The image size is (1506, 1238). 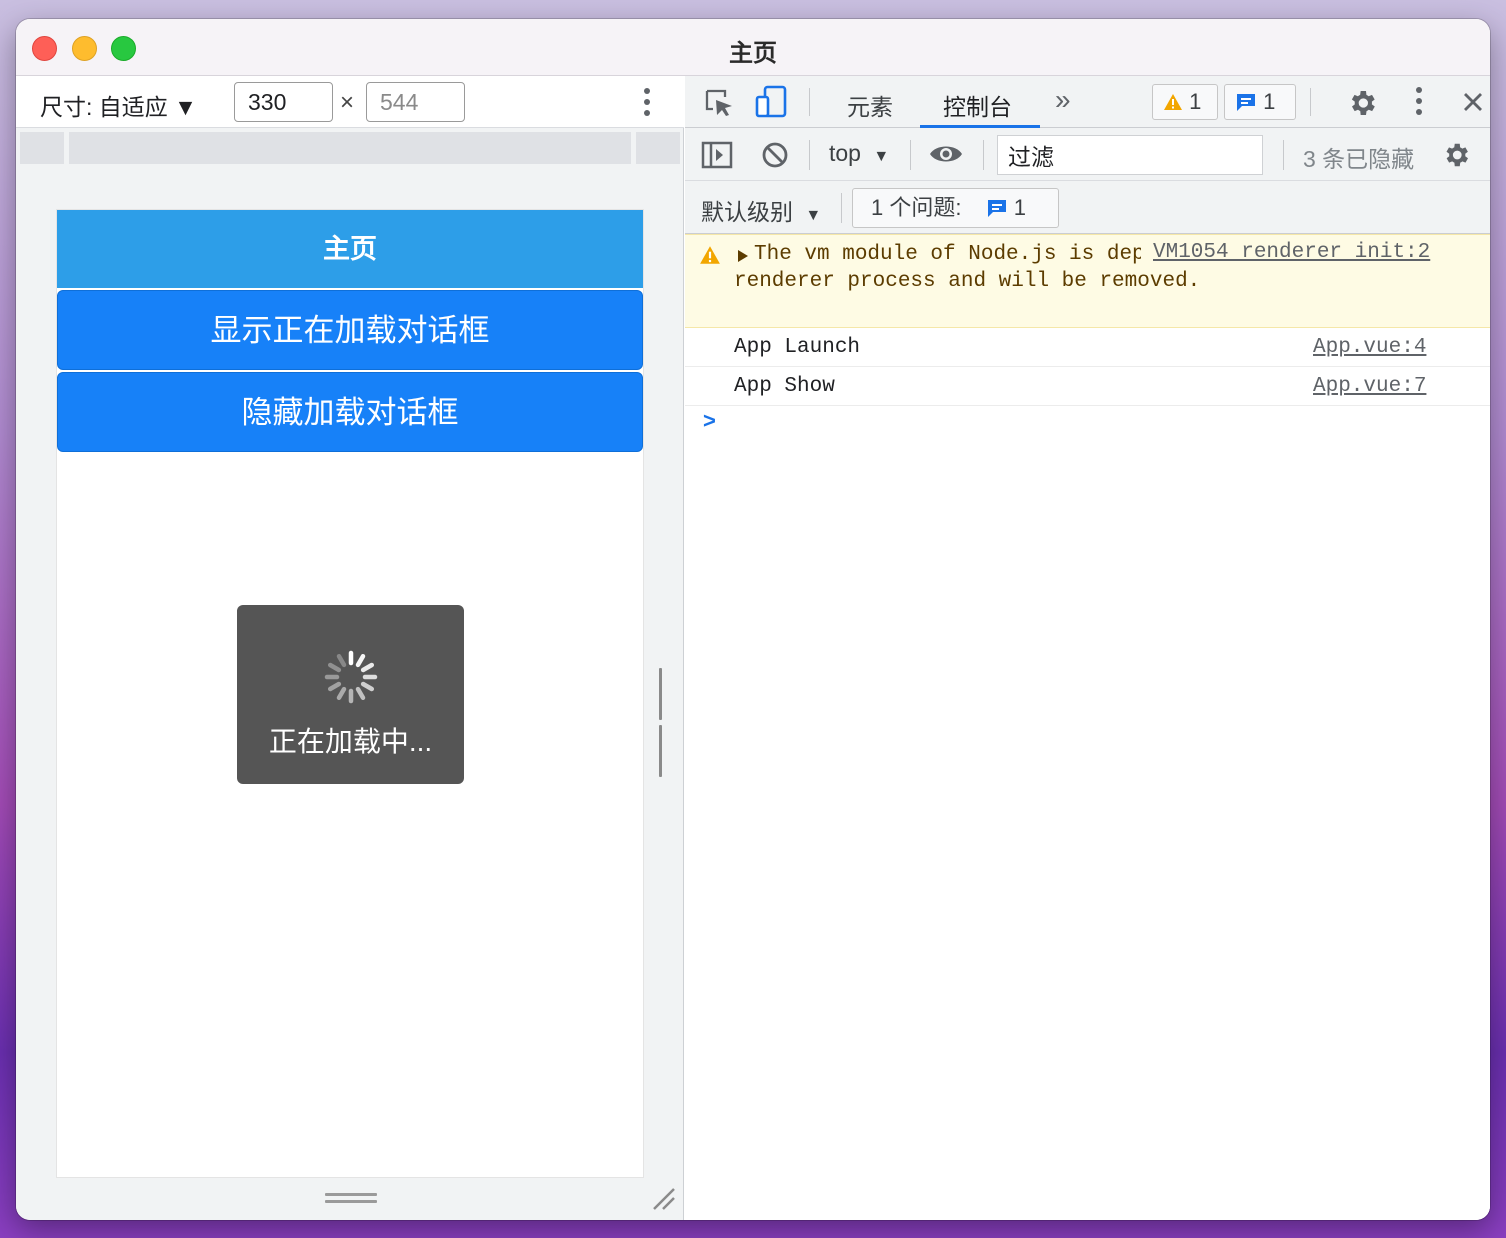 I want to click on console-toolbar: top ▼ 3 条已隐藏, so click(x=1087, y=154).